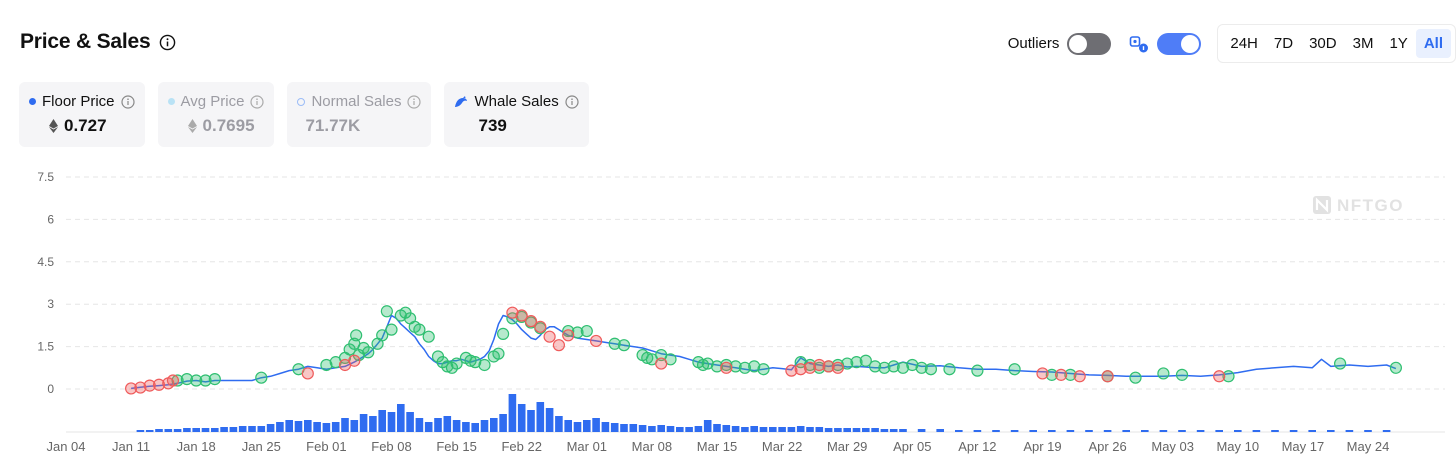  What do you see at coordinates (359, 114) in the screenshot?
I see `legend-card-normal-sales: Normal Sales 71.77K` at bounding box center [359, 114].